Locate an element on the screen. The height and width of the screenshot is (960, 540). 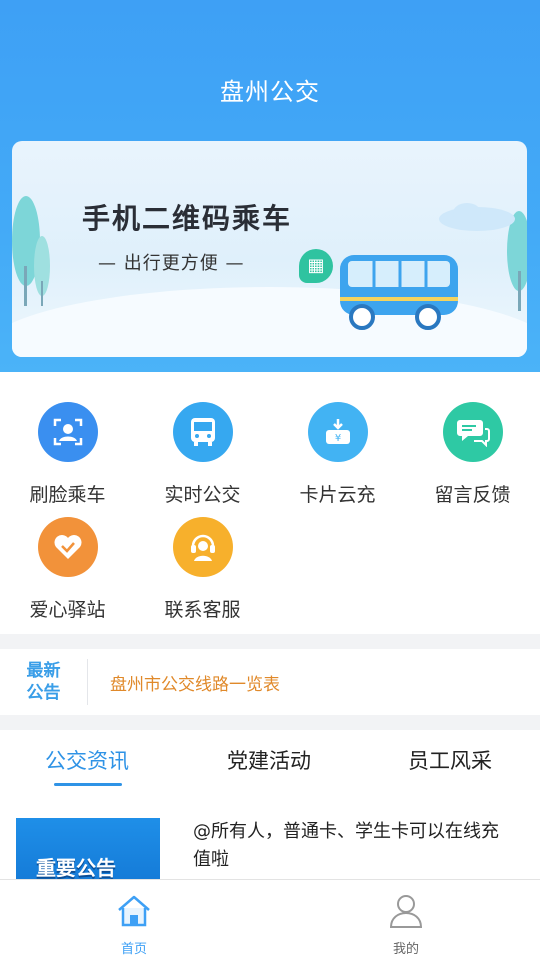
notice-tag-line: 公告 is located at coordinates (43, 693).